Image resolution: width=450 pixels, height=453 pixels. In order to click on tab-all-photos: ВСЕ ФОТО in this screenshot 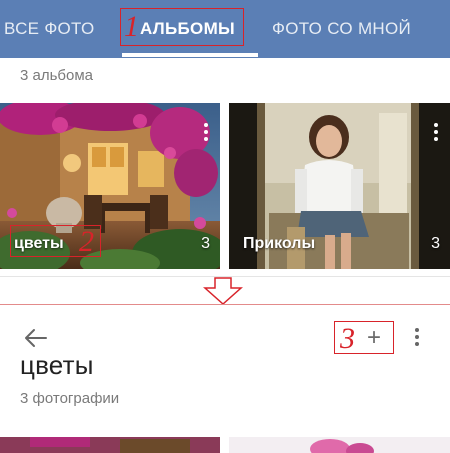, I will do `click(49, 29)`.